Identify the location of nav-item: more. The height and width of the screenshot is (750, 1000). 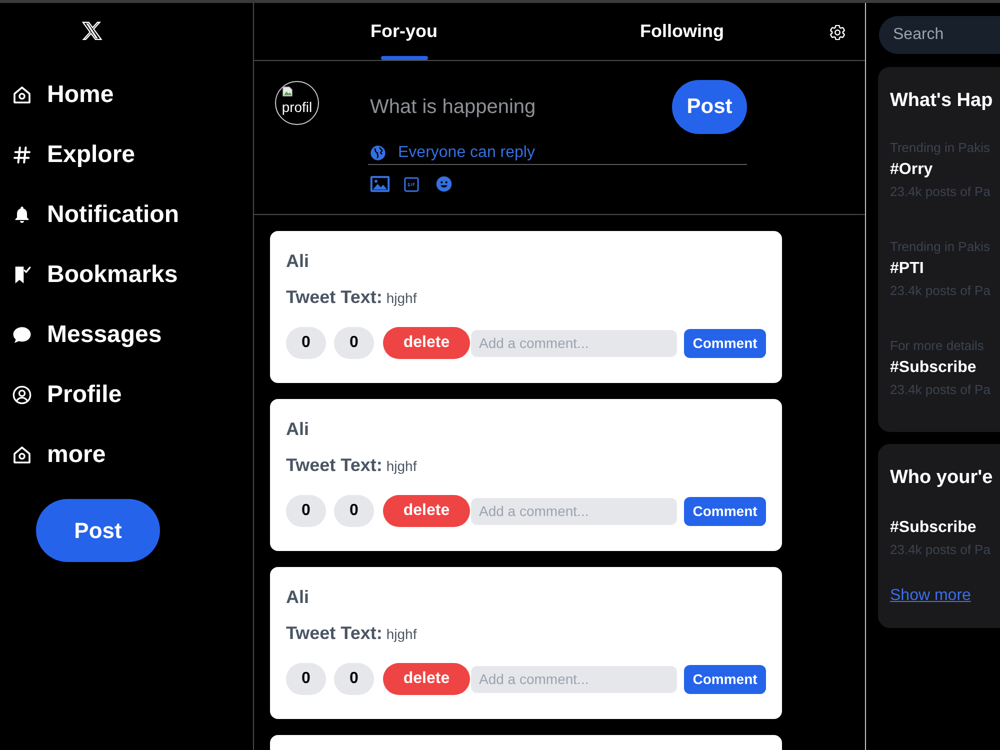
(126, 455).